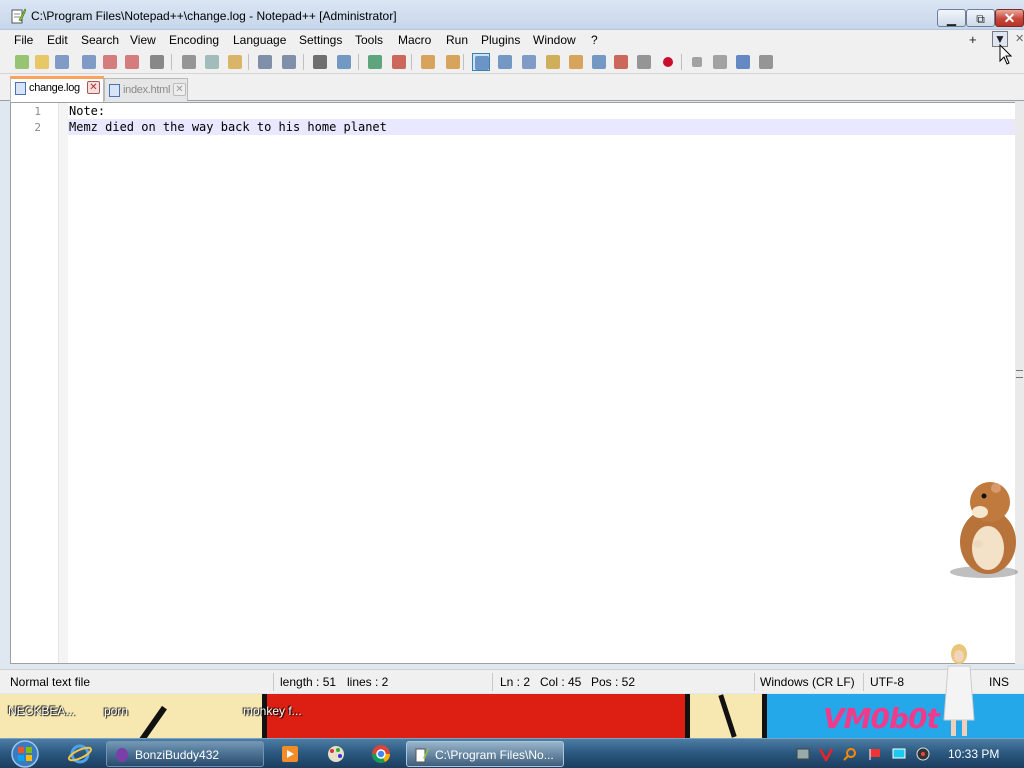 The image size is (1024, 768). I want to click on start-button-icon, so click(25, 753).